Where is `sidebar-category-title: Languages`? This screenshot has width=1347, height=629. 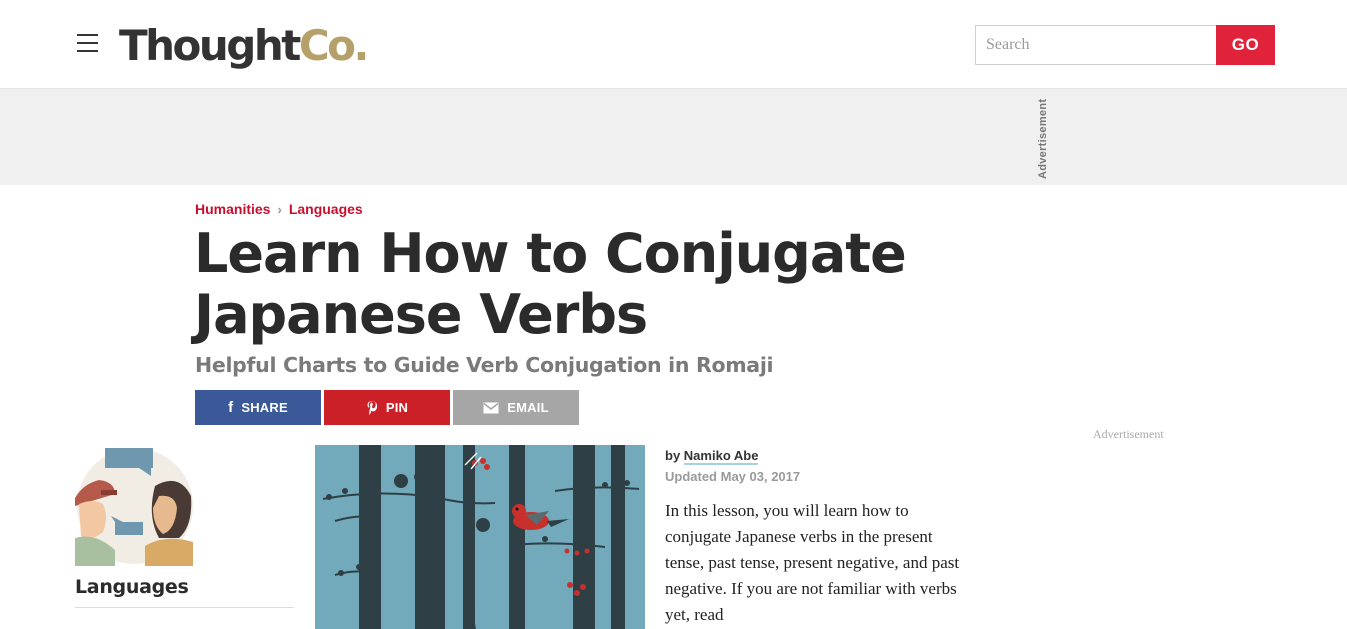 sidebar-category-title: Languages is located at coordinates (132, 587).